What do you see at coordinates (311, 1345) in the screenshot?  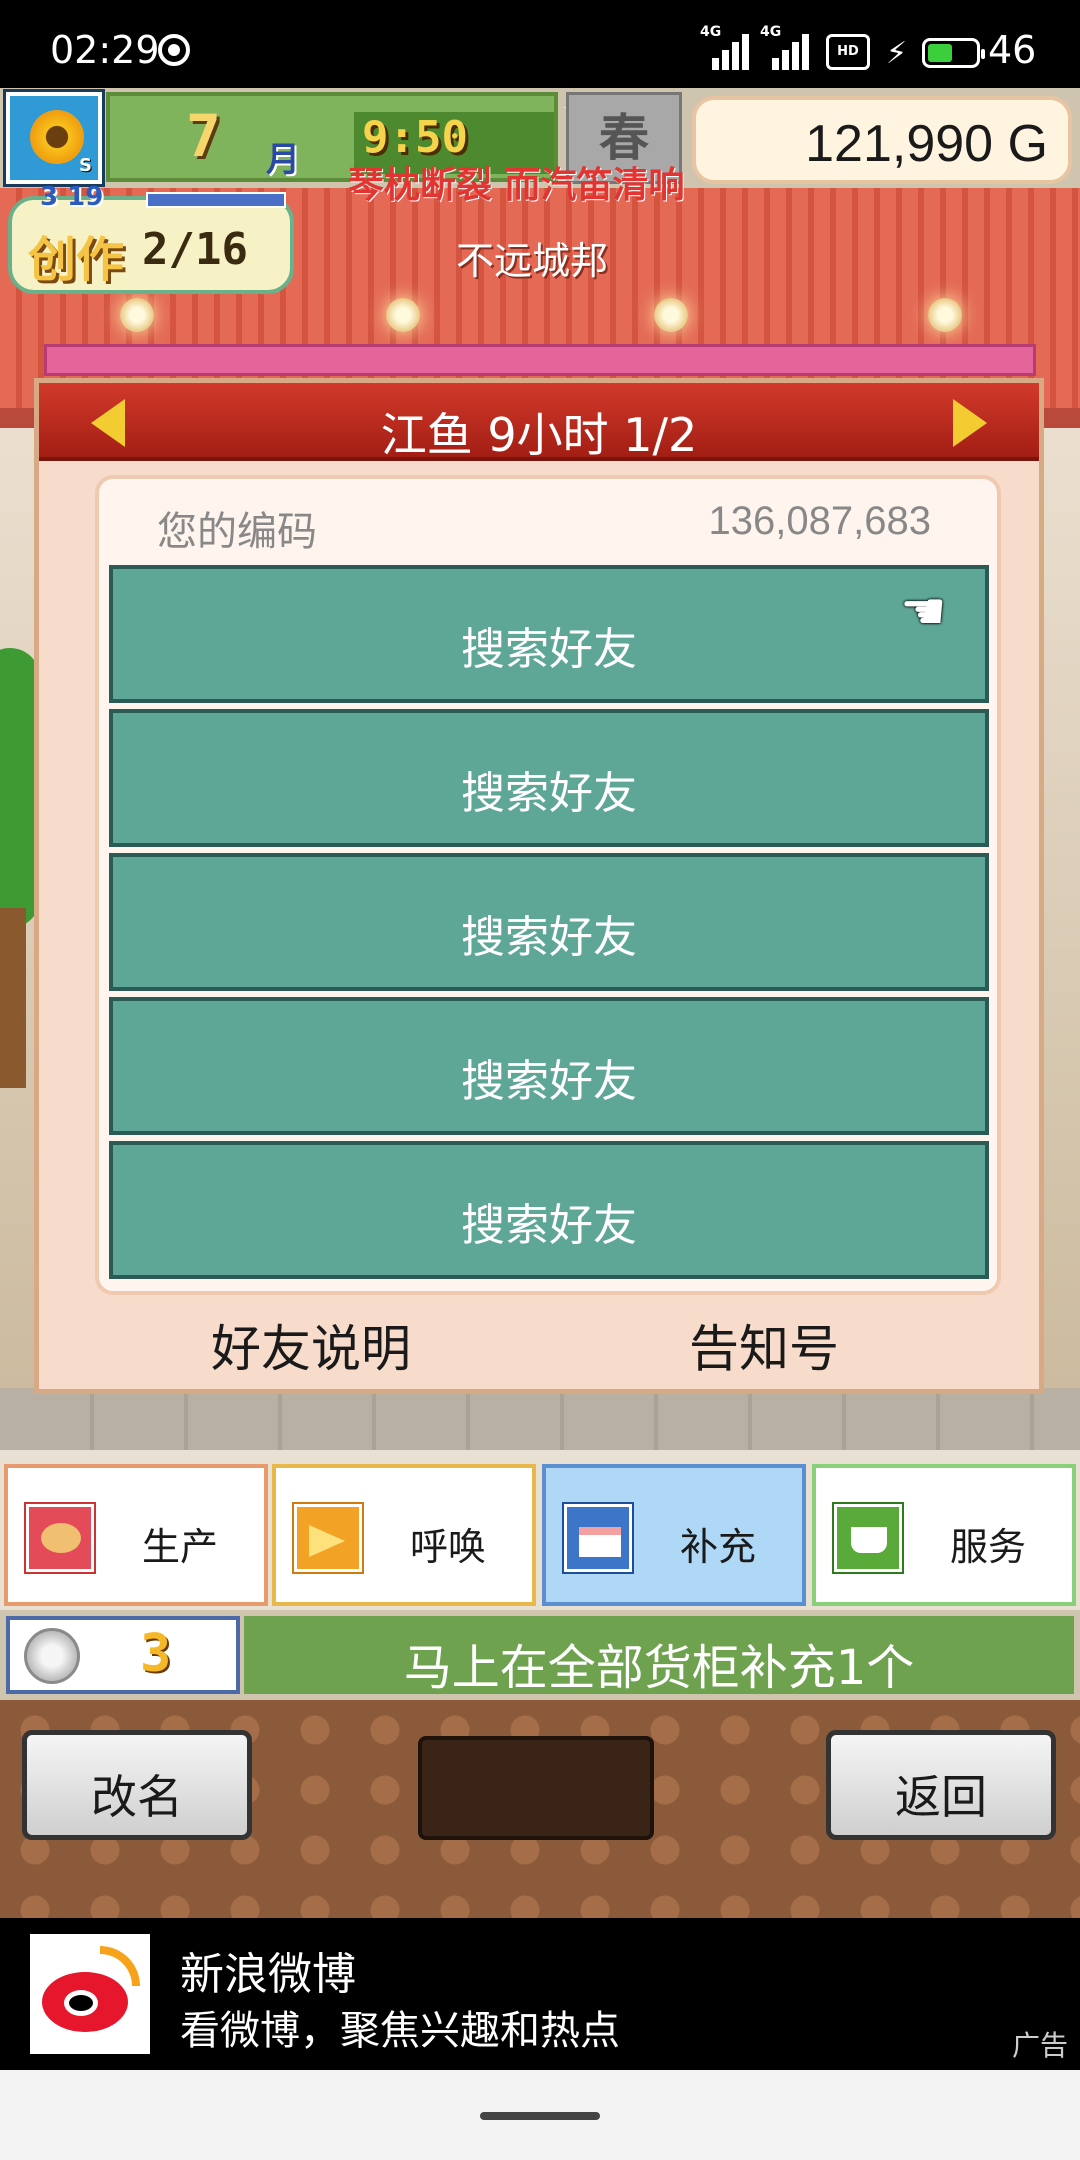 I see `friend-help-link: 好友说明` at bounding box center [311, 1345].